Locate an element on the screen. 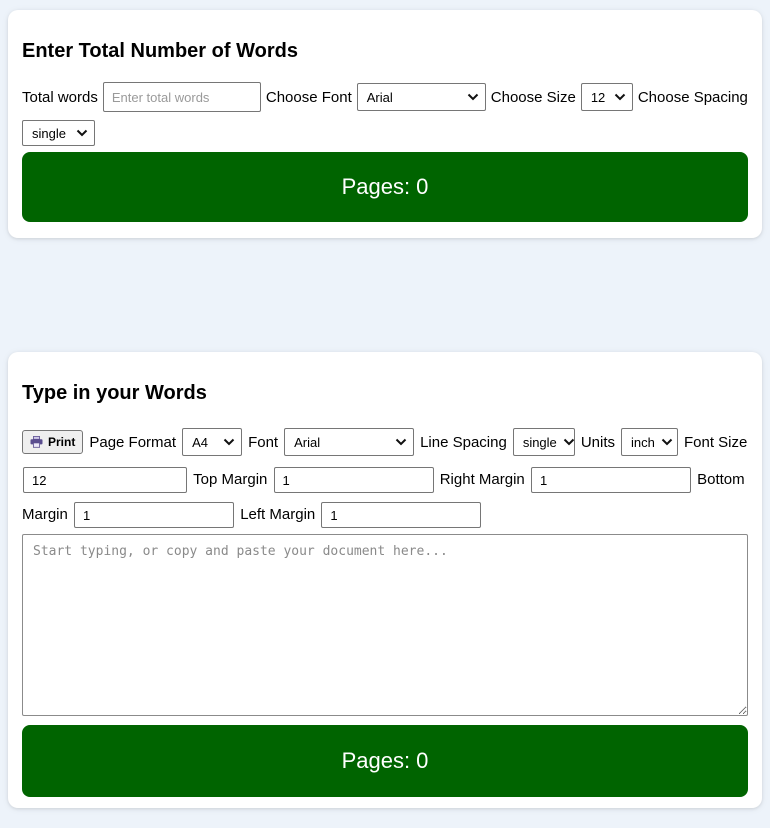 Image resolution: width=770 pixels, height=828 pixels. print-button: Print is located at coordinates (53, 442).